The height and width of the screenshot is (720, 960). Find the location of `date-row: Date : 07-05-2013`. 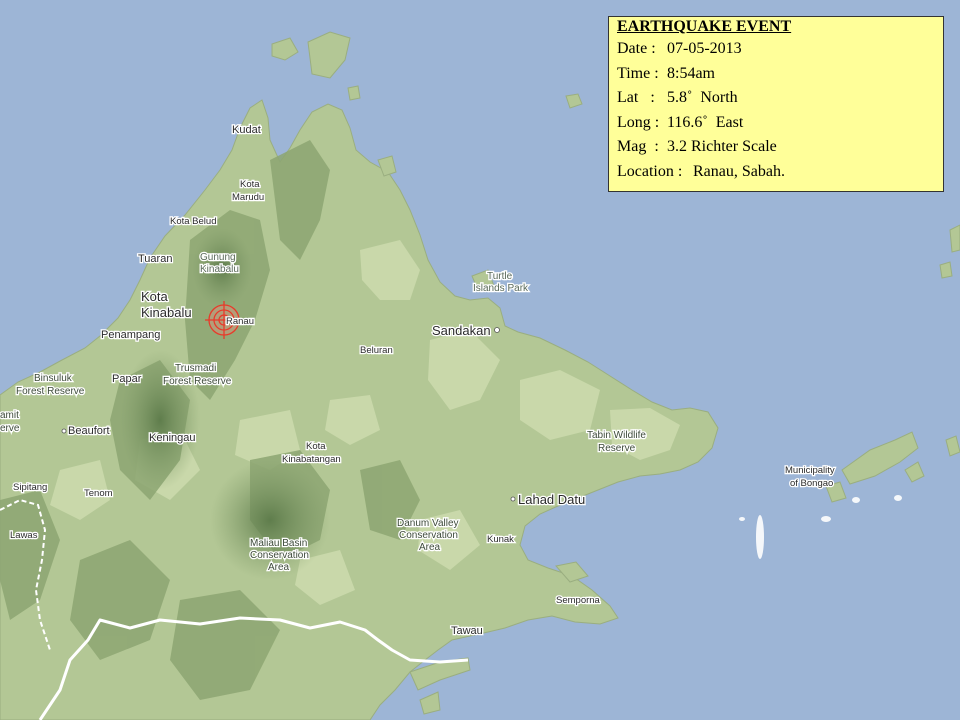

date-row: Date : 07-05-2013 is located at coordinates (776, 49).